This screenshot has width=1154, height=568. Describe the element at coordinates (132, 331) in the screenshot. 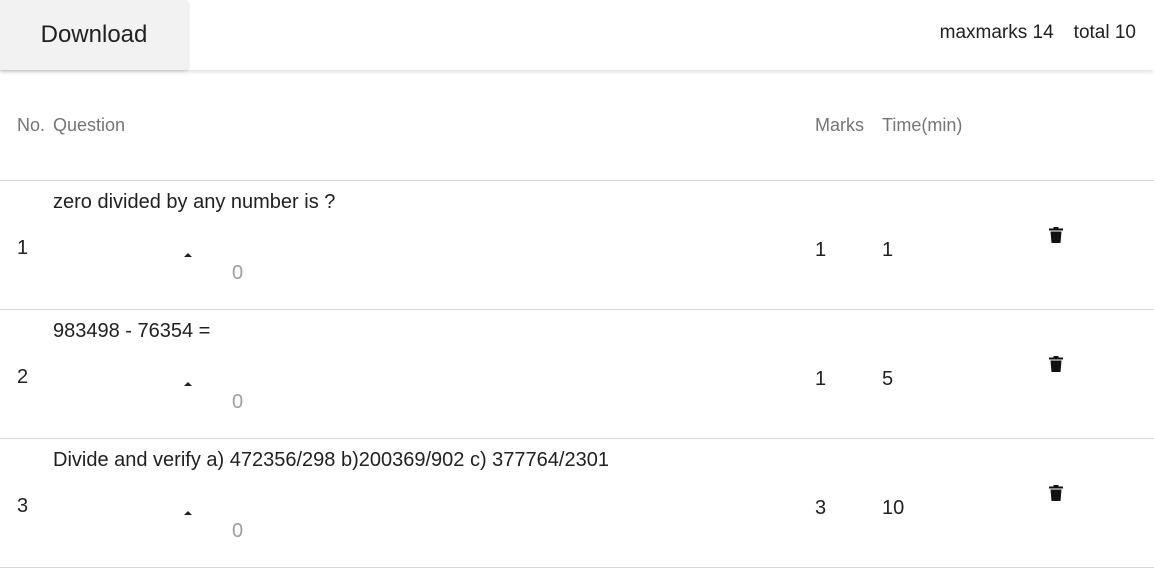

I see `question-text: 983498 - 76354 =` at that location.